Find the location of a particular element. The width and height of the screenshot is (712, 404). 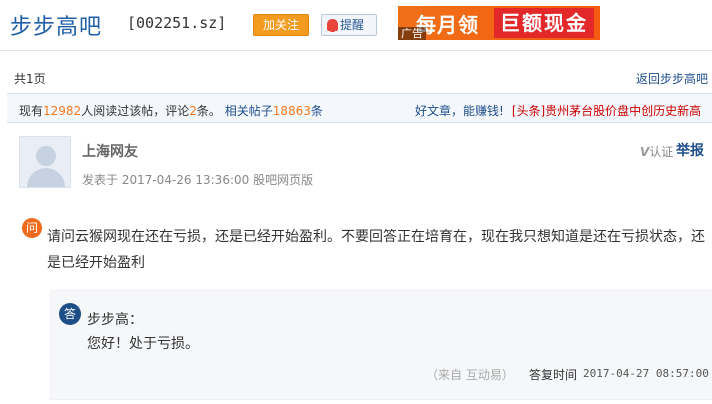

follow-button: 加关注 is located at coordinates (281, 25).